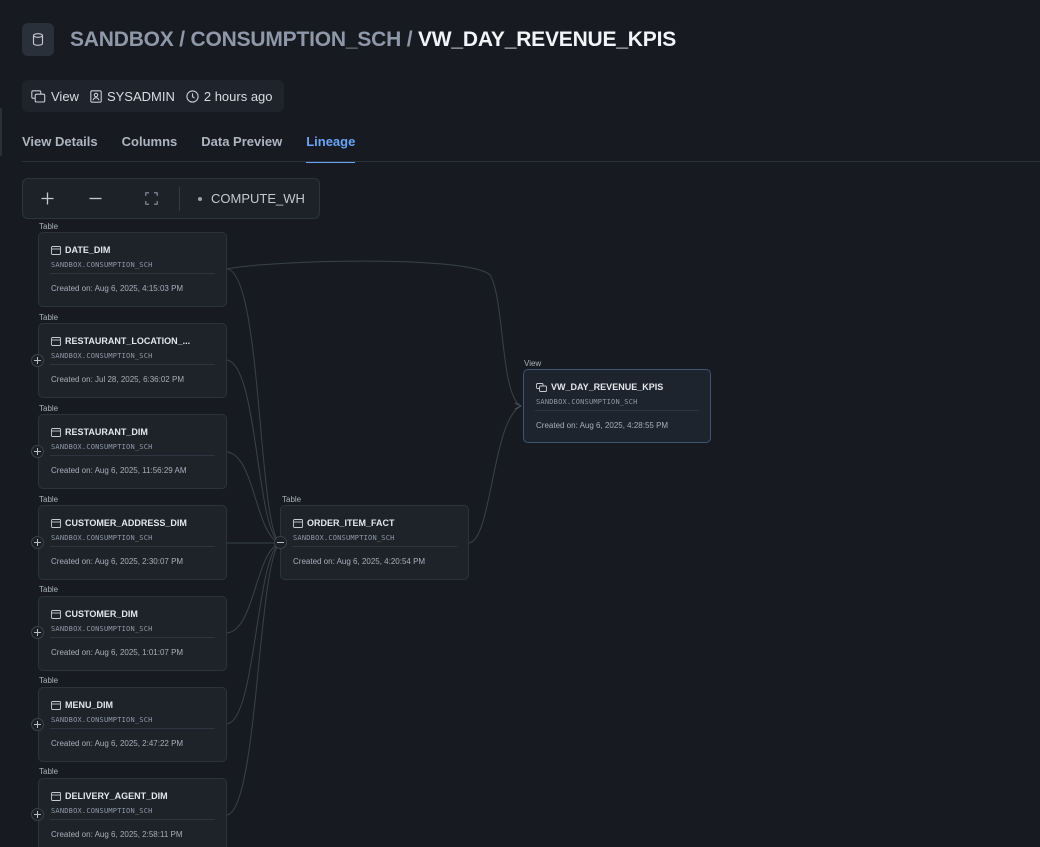 Image resolution: width=1040 pixels, height=847 pixels. I want to click on minus-icon, so click(280, 542).